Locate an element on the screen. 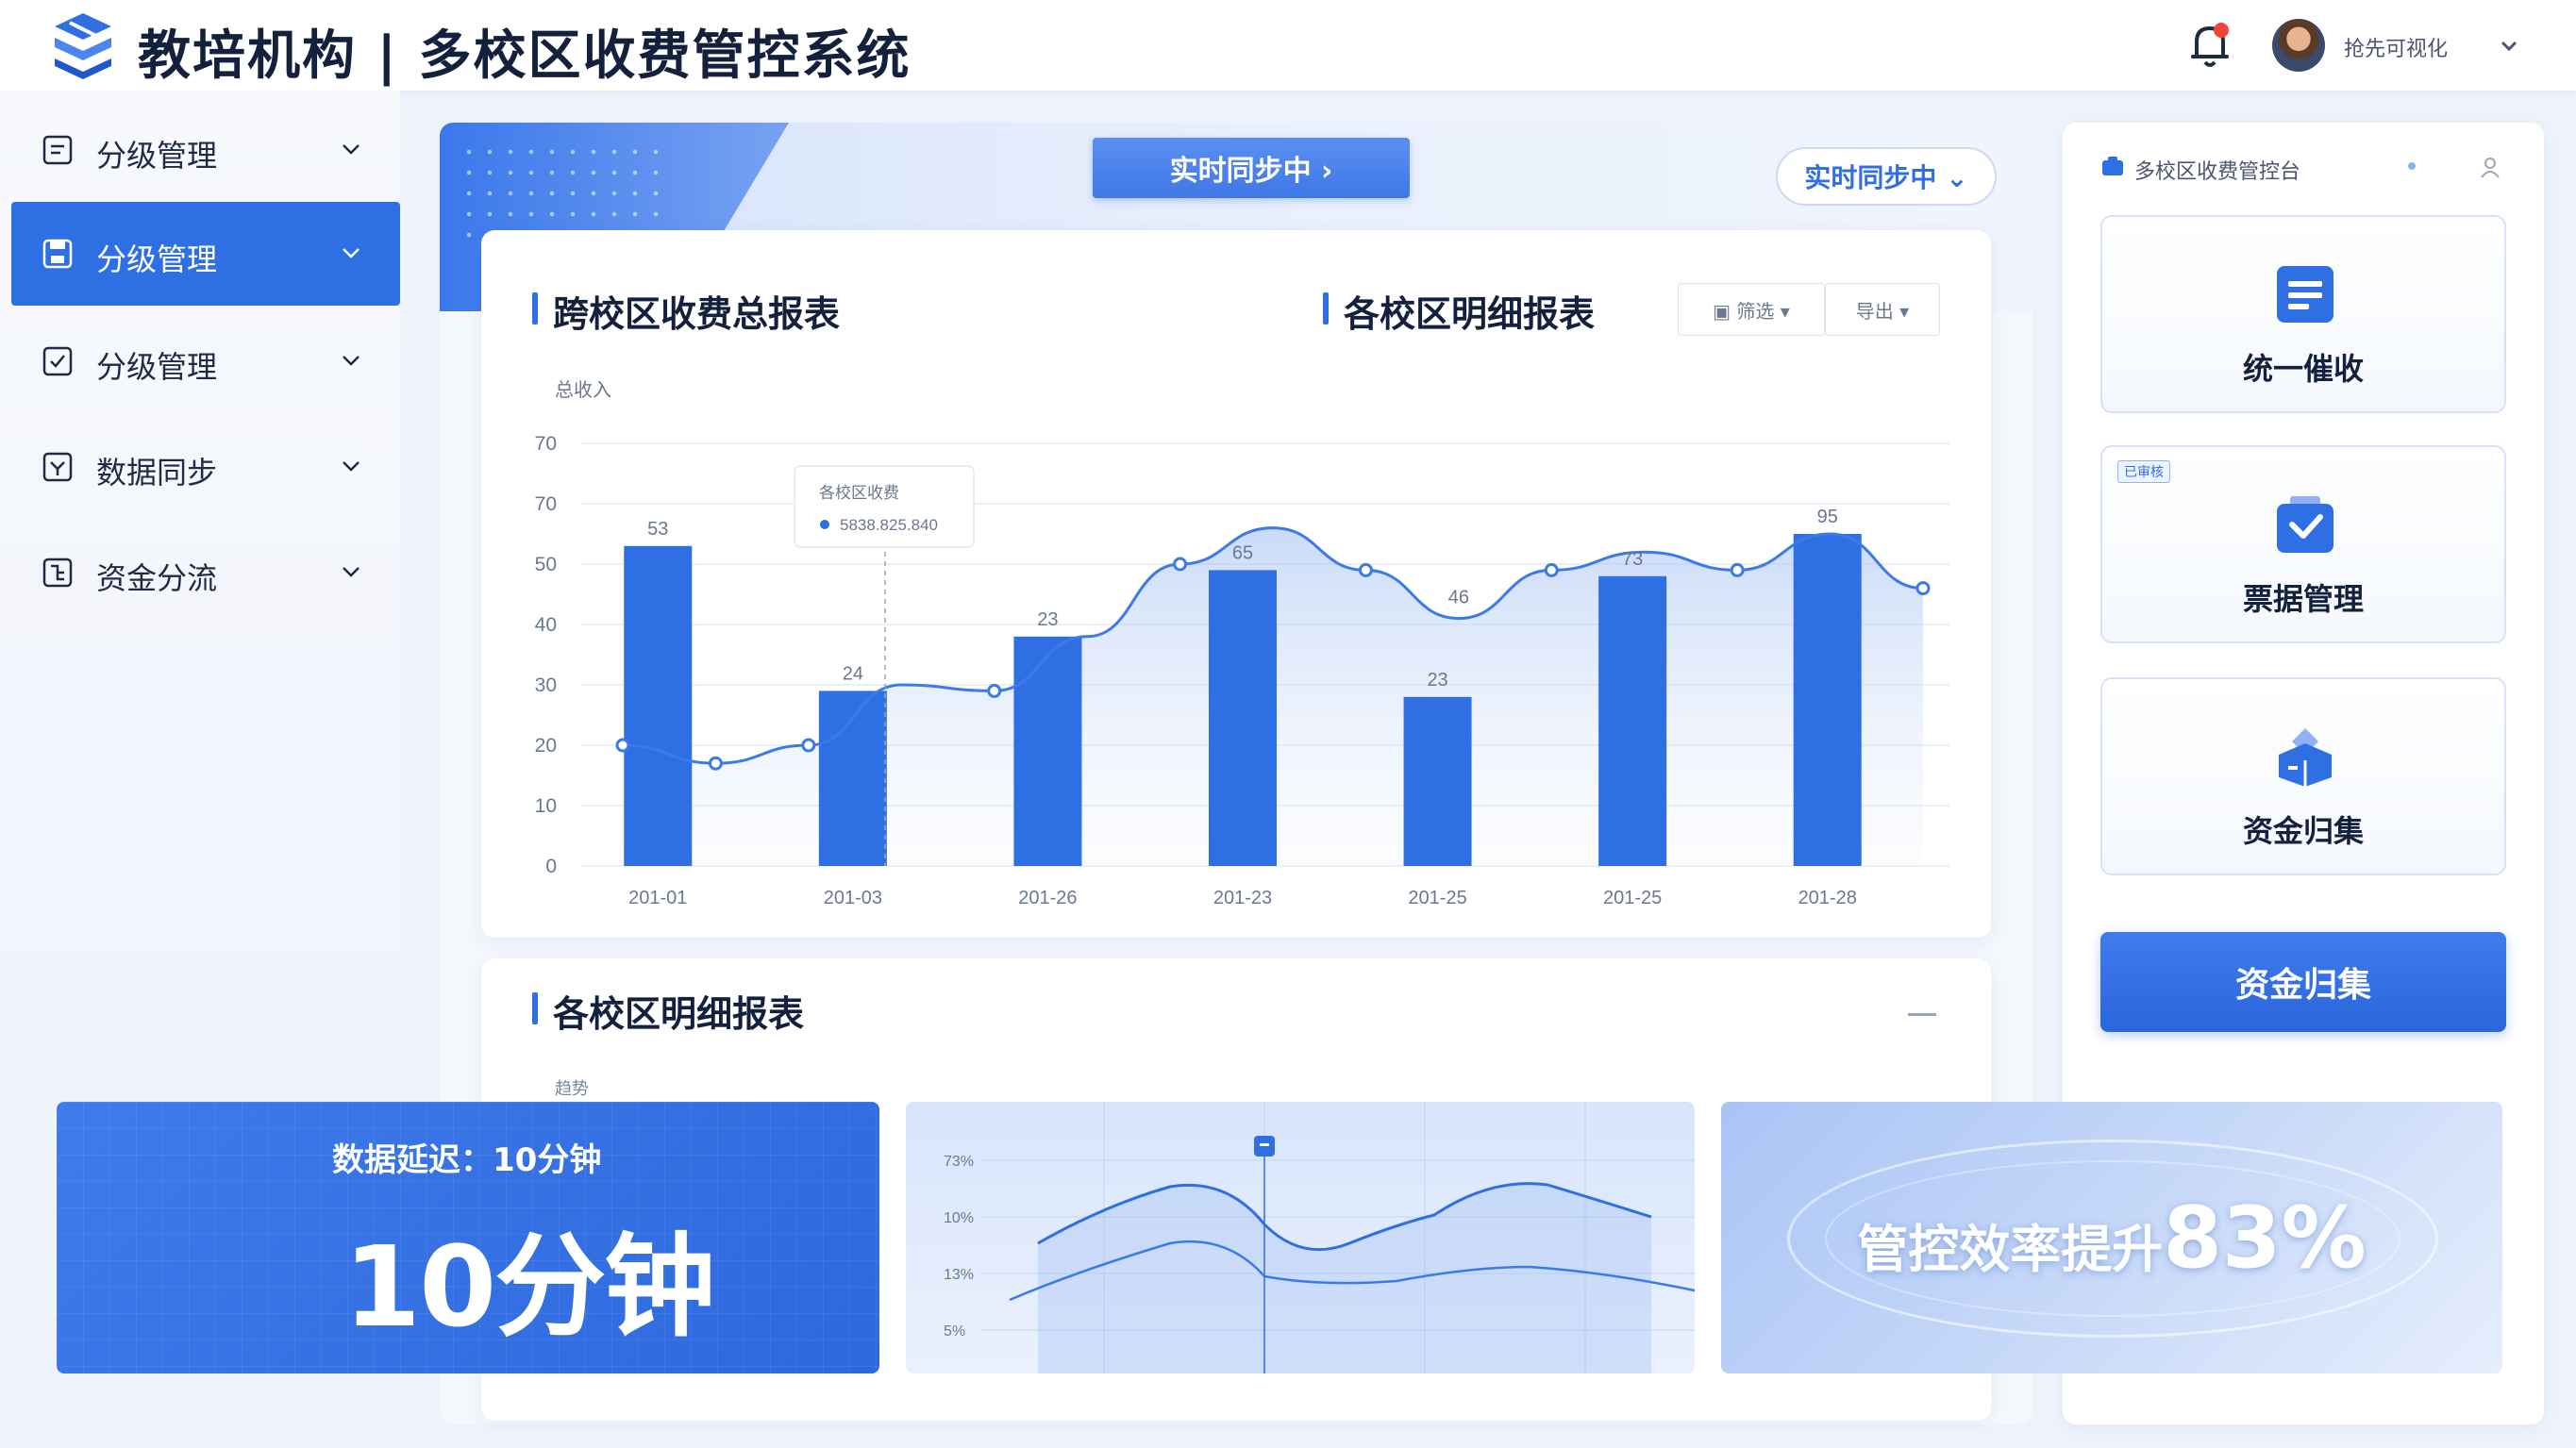  y-tick-label: 50 is located at coordinates (546, 564).